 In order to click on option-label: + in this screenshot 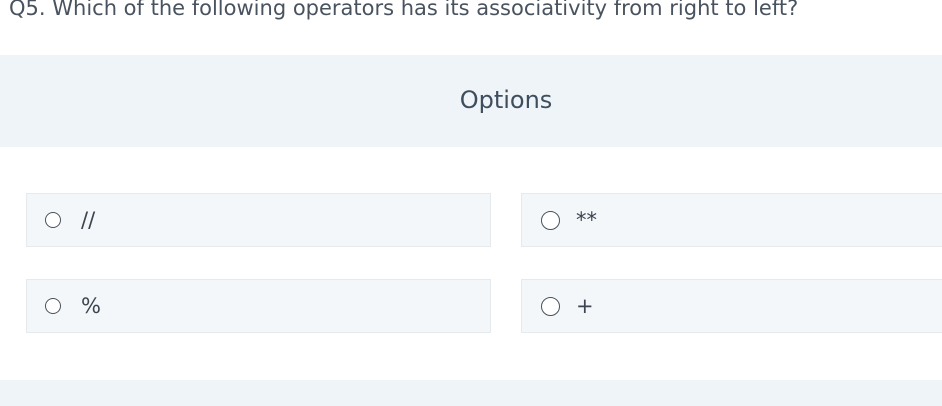, I will do `click(585, 306)`.